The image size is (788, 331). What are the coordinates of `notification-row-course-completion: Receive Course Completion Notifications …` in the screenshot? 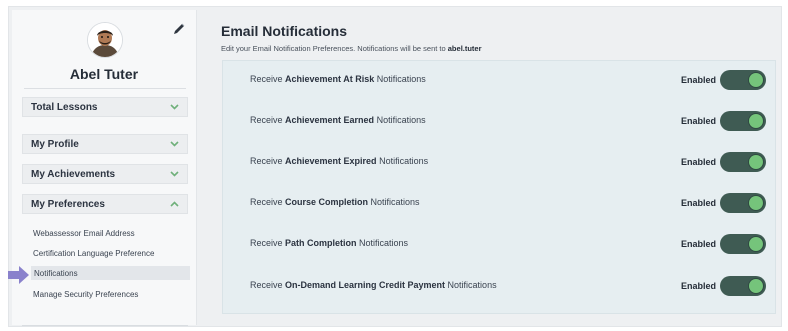 It's located at (499, 203).